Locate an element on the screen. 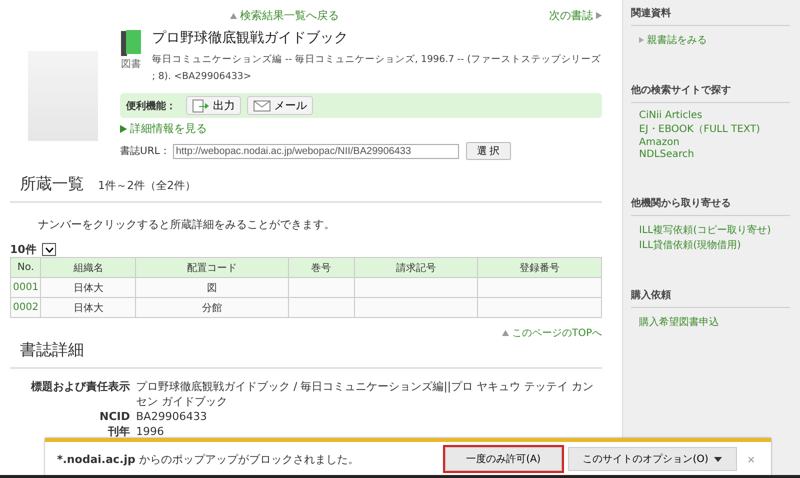  type-label: 図書 is located at coordinates (131, 64).